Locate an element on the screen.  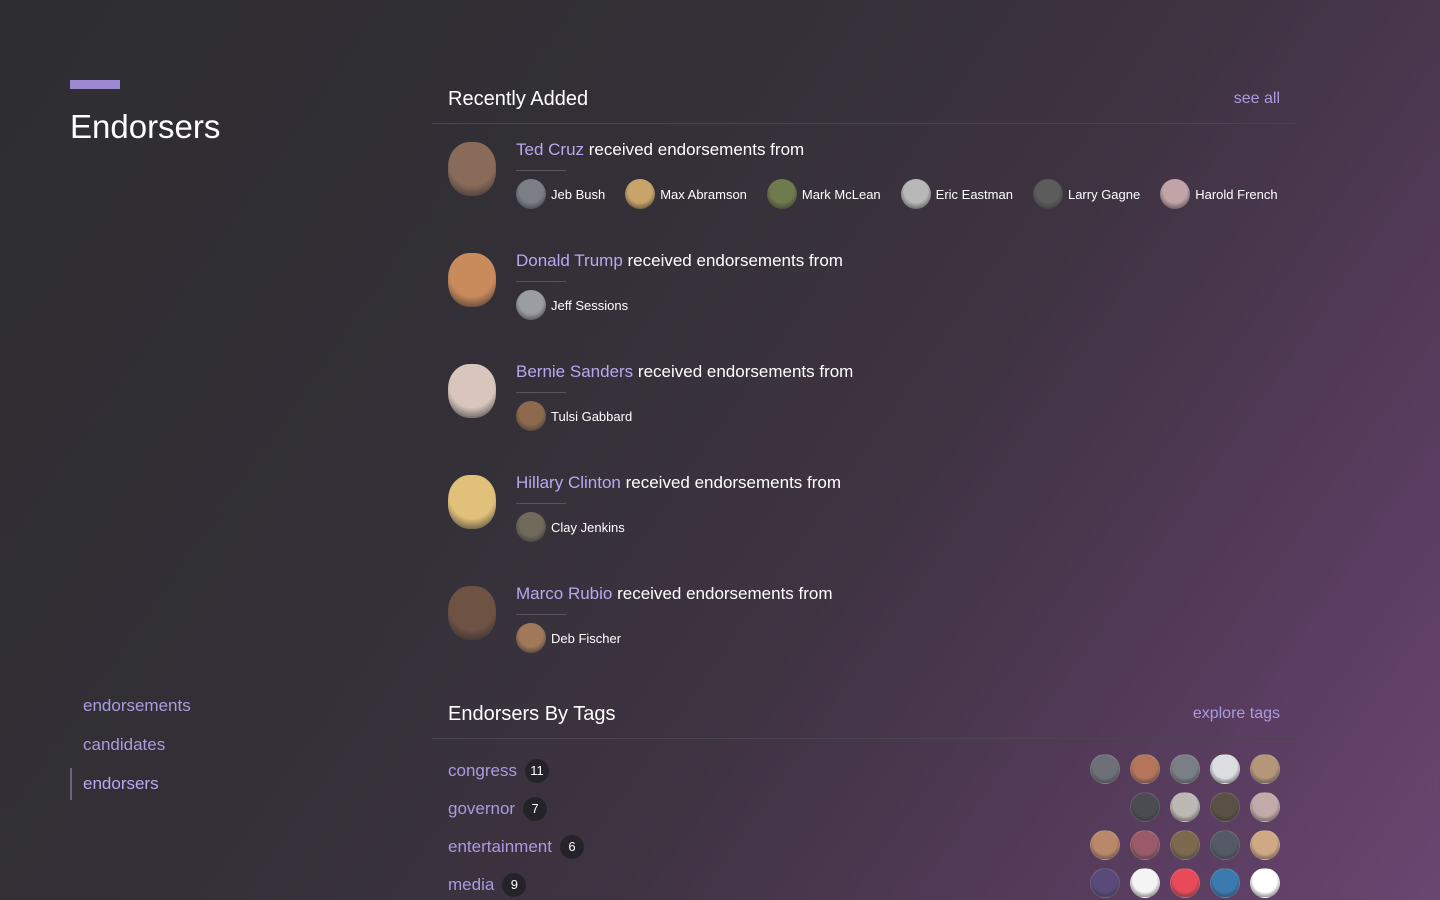
tag-count-badge: 7 is located at coordinates (535, 809).